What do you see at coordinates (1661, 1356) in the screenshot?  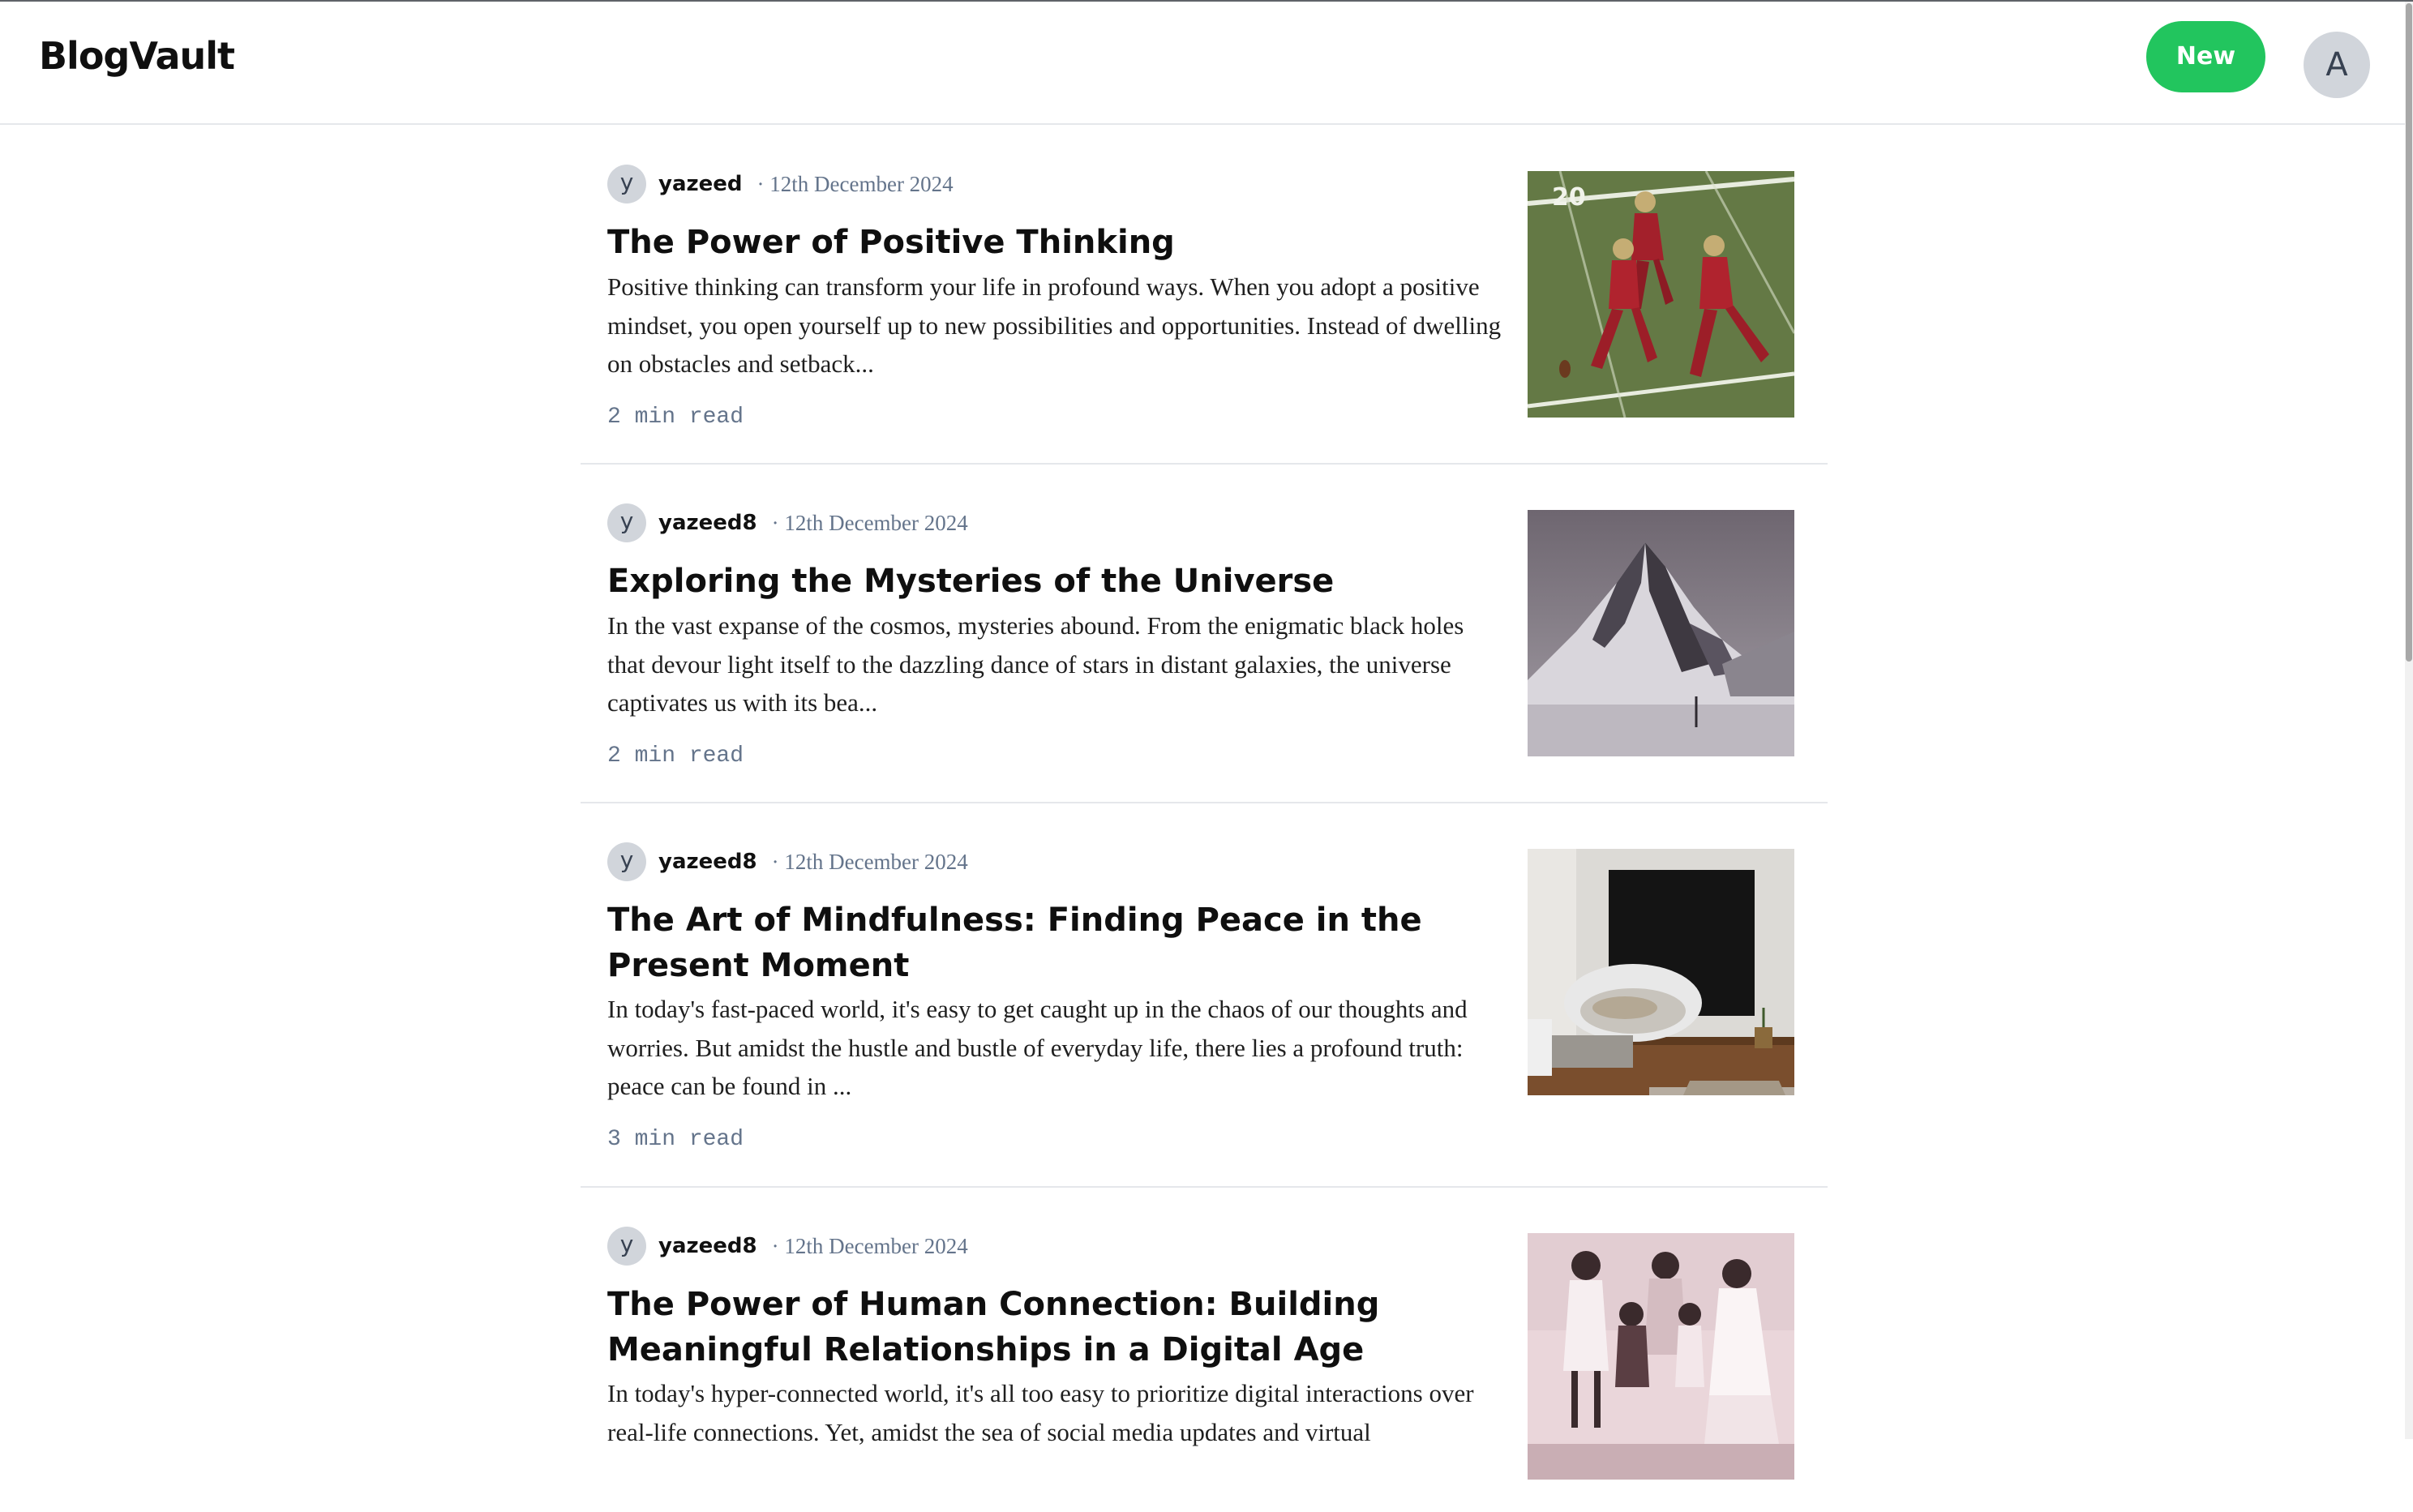 I see `post-thumbnail-vintage-group` at bounding box center [1661, 1356].